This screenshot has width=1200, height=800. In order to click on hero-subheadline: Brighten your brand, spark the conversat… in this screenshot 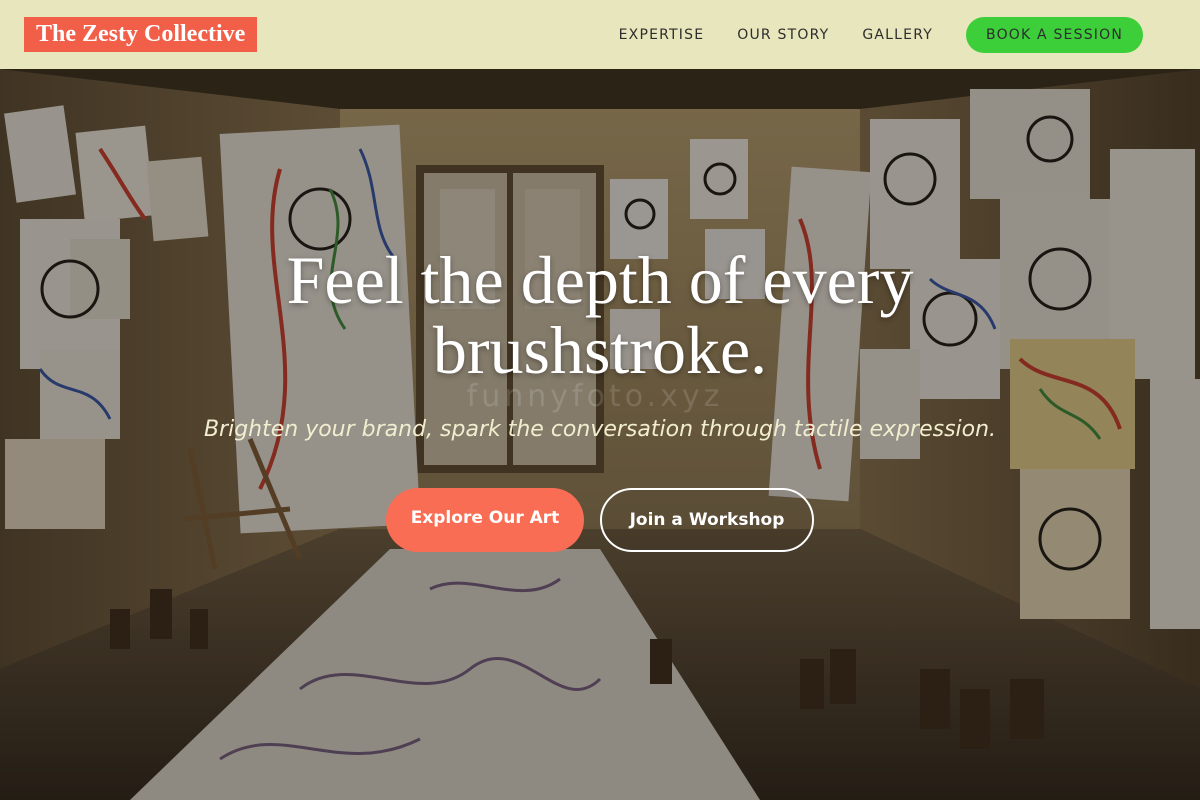, I will do `click(600, 429)`.